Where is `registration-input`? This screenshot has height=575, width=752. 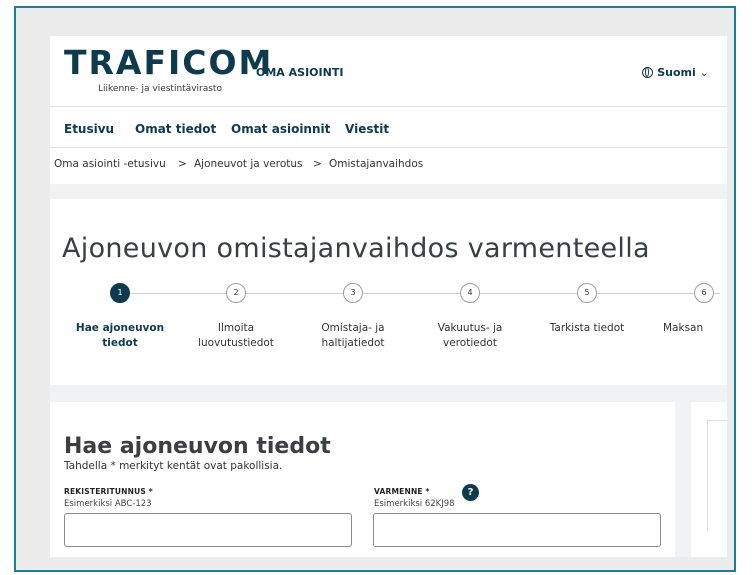
registration-input is located at coordinates (208, 530).